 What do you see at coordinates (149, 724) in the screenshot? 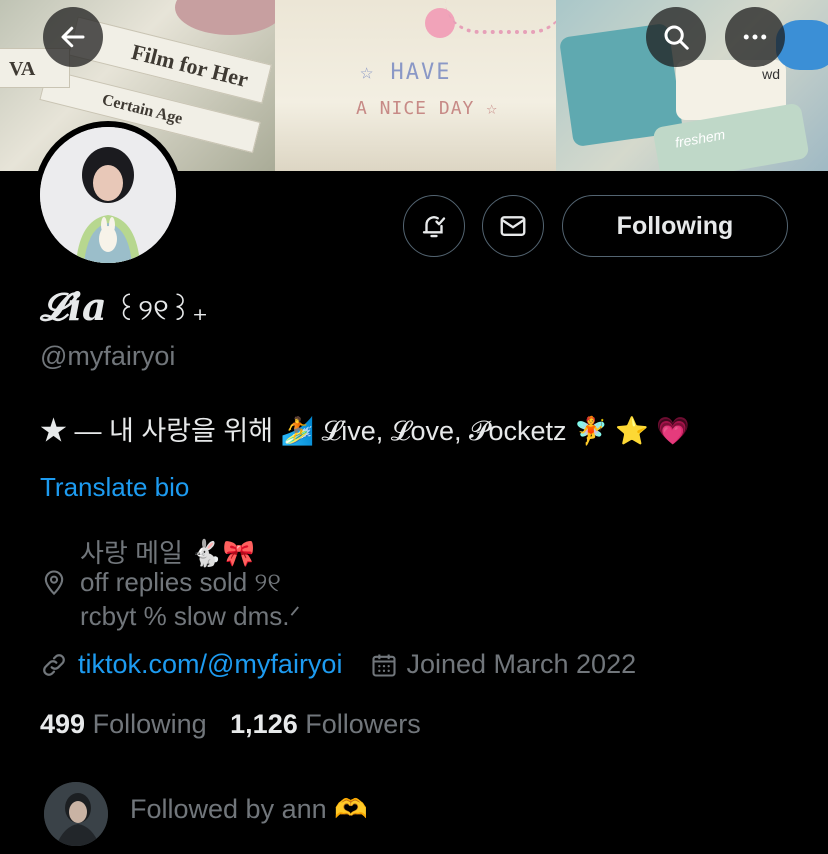
I see `following-label: Following` at bounding box center [149, 724].